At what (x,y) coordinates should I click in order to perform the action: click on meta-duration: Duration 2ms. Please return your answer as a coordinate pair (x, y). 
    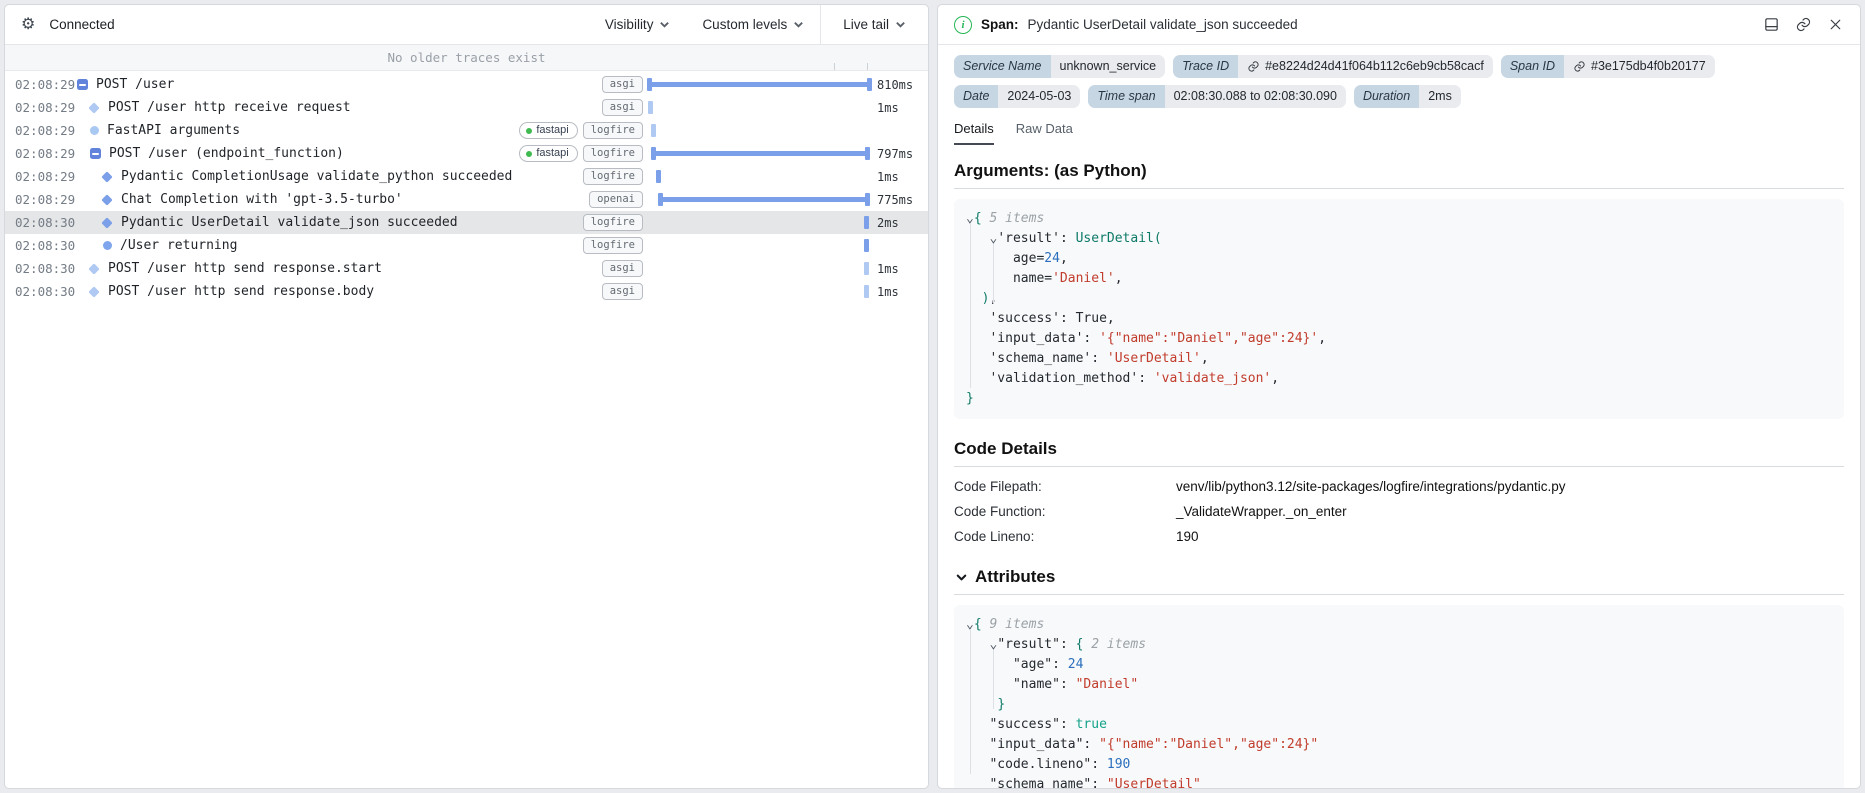
    Looking at the image, I should click on (1407, 96).